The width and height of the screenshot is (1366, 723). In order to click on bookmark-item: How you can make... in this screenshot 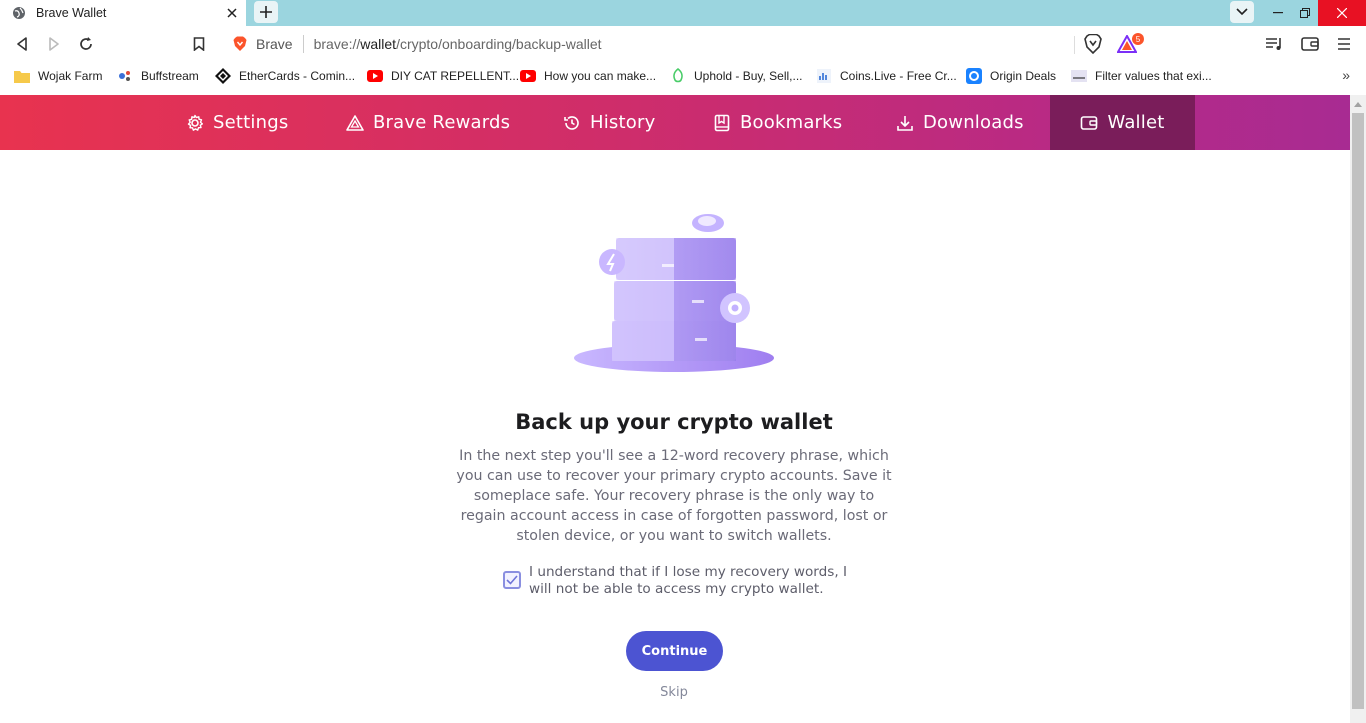, I will do `click(588, 75)`.